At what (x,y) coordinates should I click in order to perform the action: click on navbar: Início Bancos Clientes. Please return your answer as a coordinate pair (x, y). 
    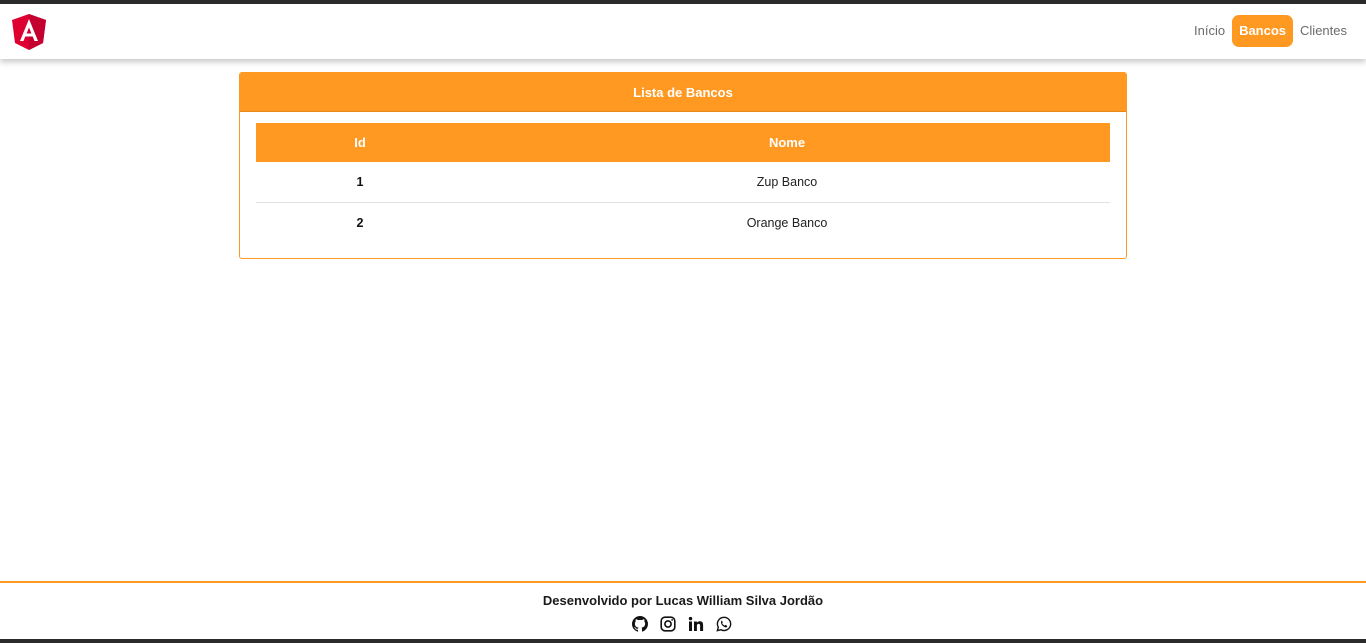
    Looking at the image, I should click on (683, 31).